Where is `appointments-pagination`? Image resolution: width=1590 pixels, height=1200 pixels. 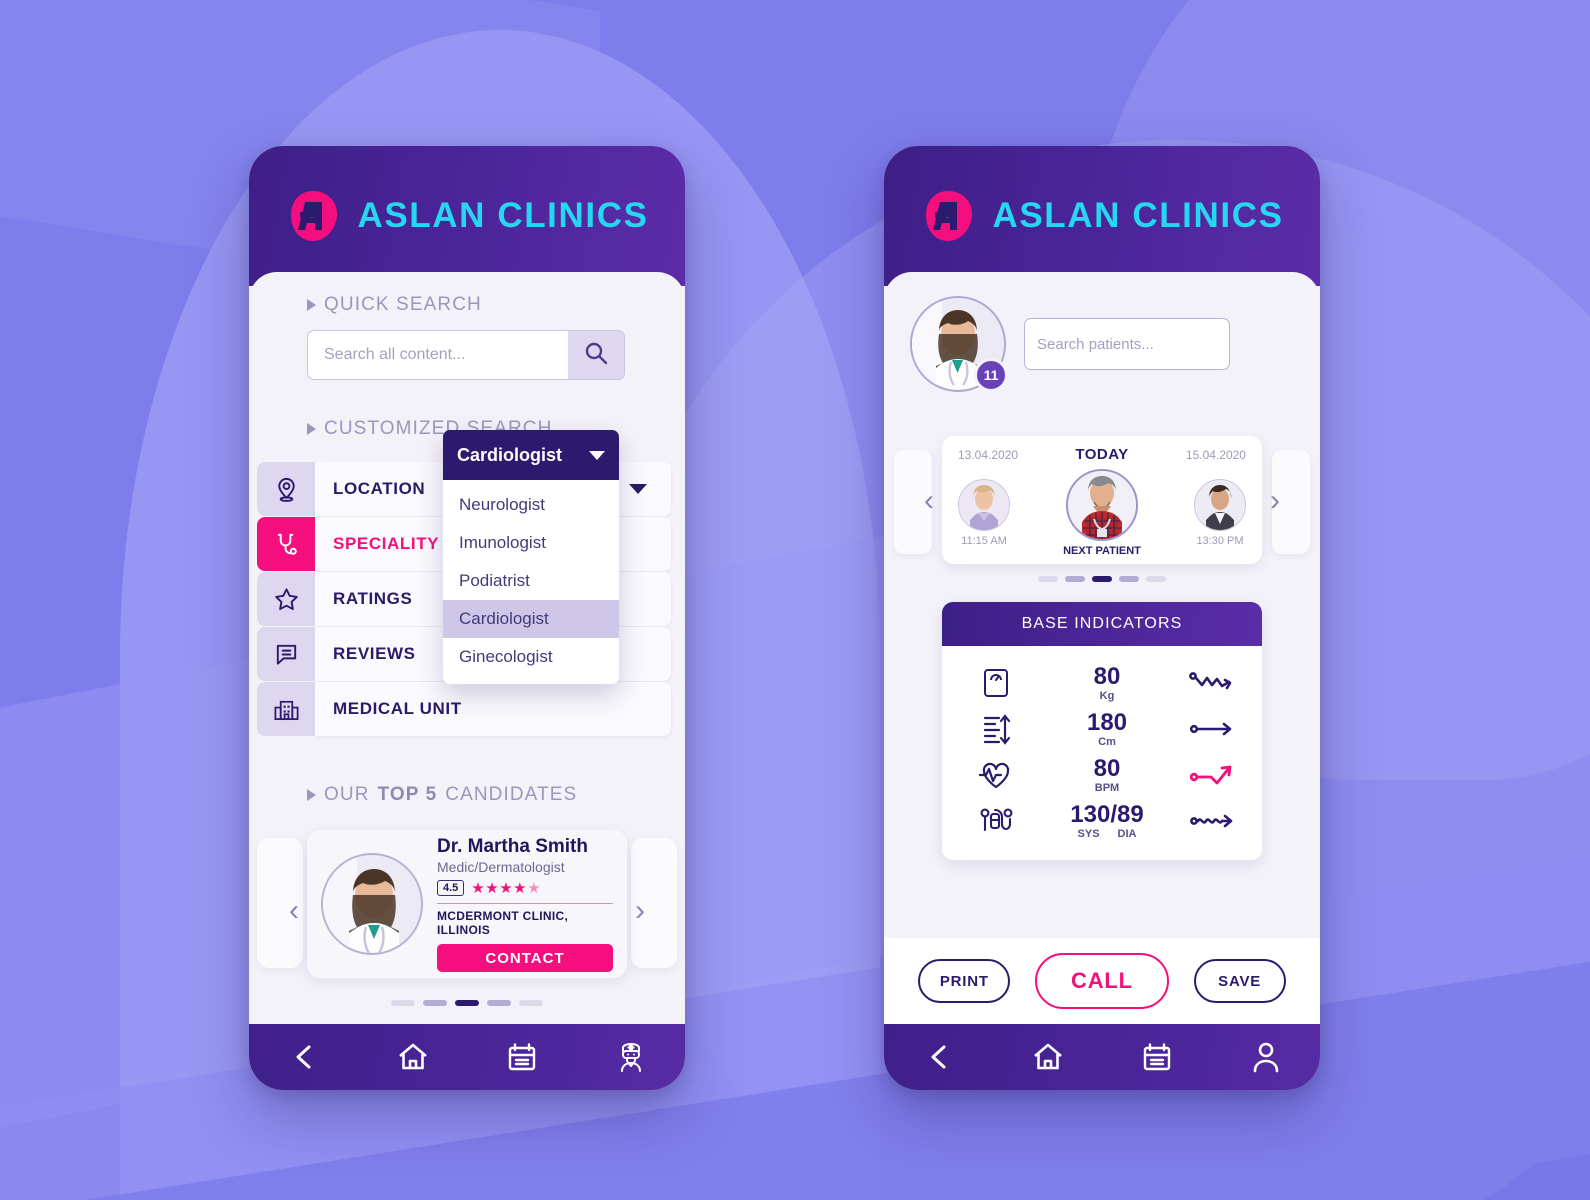 appointments-pagination is located at coordinates (1102, 579).